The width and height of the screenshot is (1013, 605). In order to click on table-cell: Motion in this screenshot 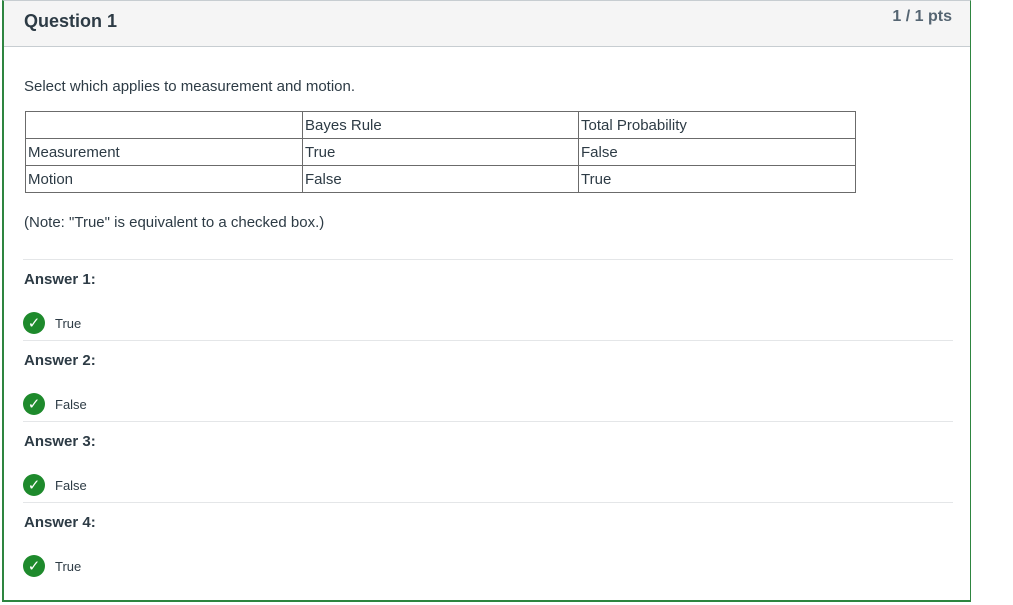, I will do `click(164, 179)`.